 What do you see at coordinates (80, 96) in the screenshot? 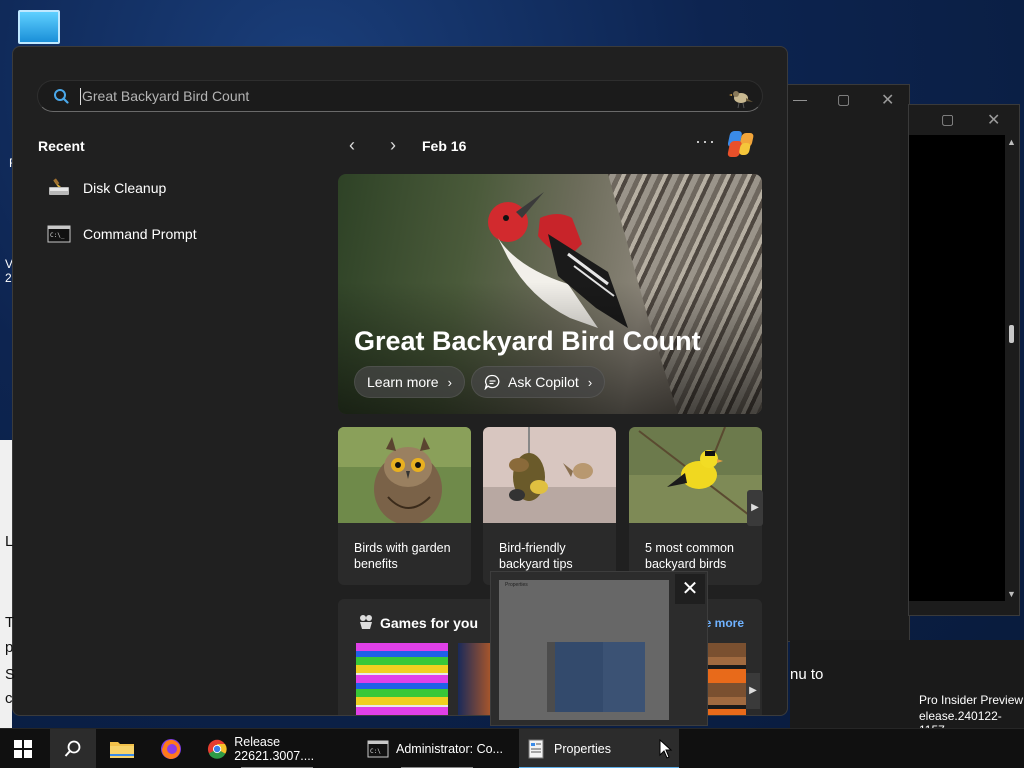
I see `text-caret` at bounding box center [80, 96].